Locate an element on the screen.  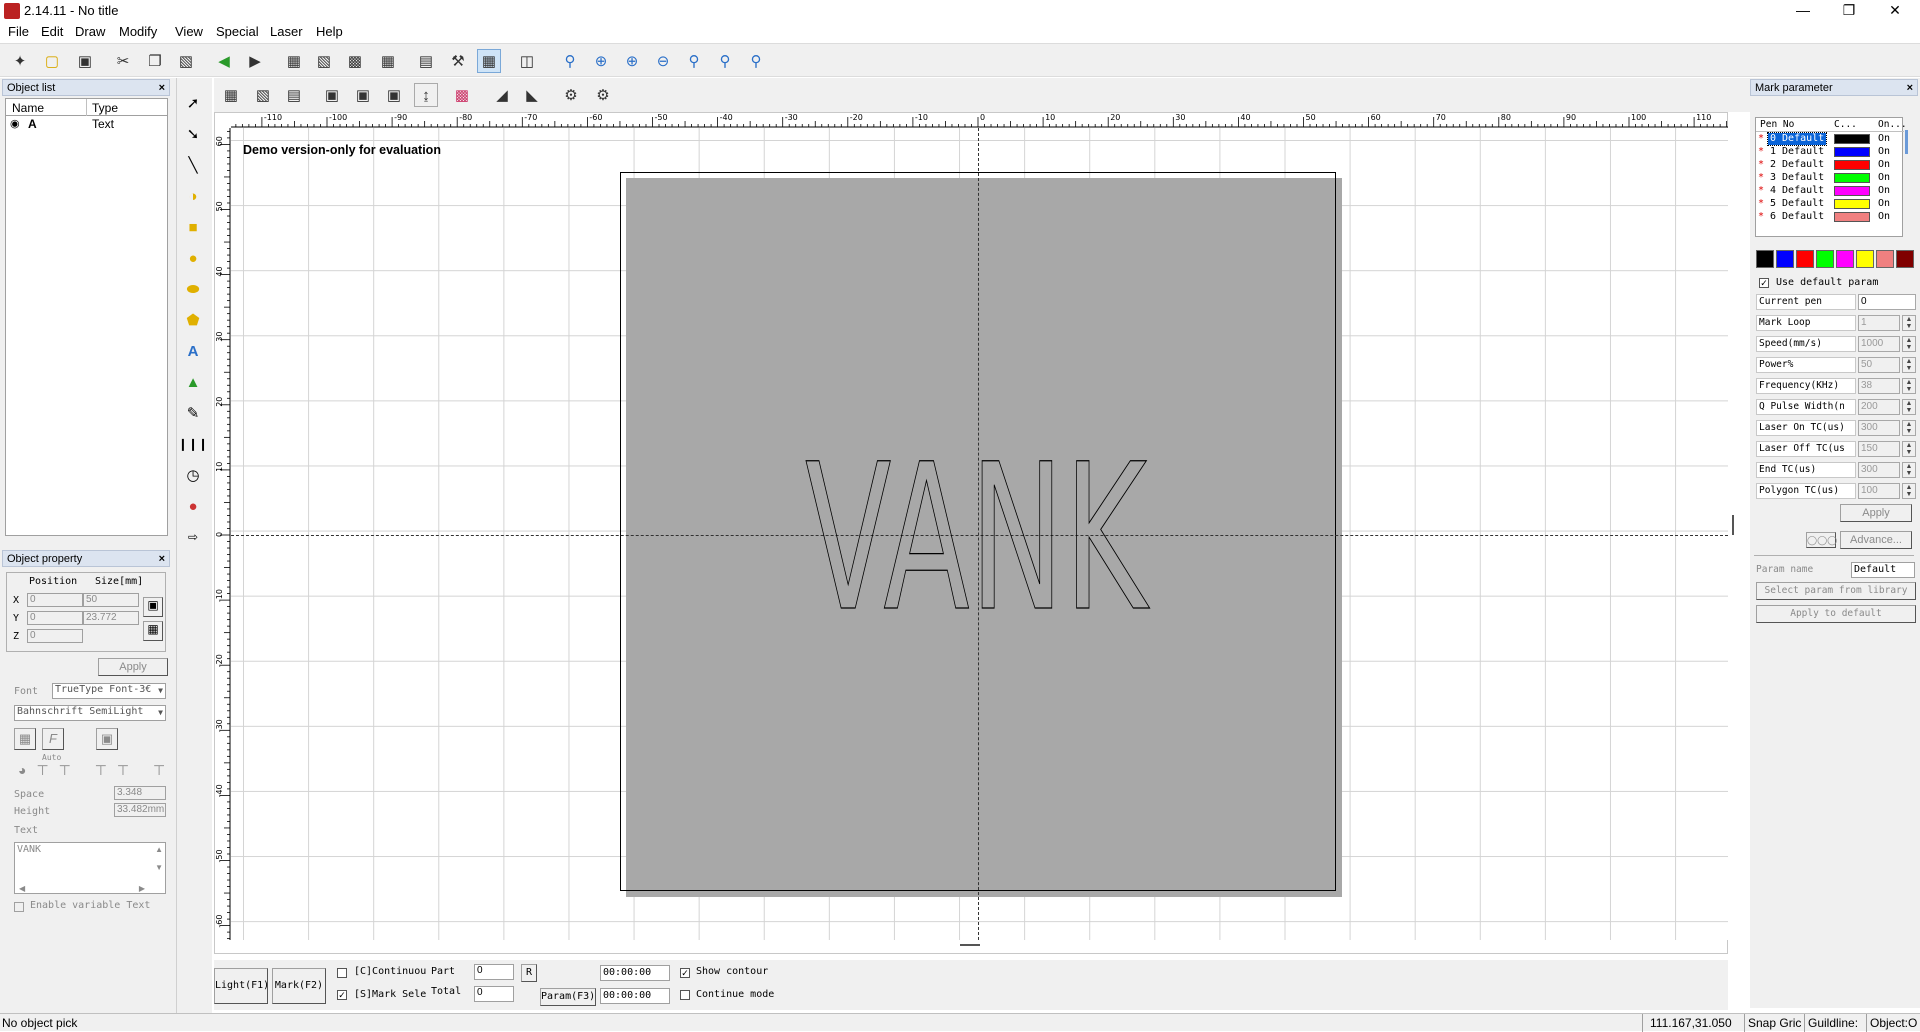
pen-row: * 1 Default On is located at coordinates (1826, 152).